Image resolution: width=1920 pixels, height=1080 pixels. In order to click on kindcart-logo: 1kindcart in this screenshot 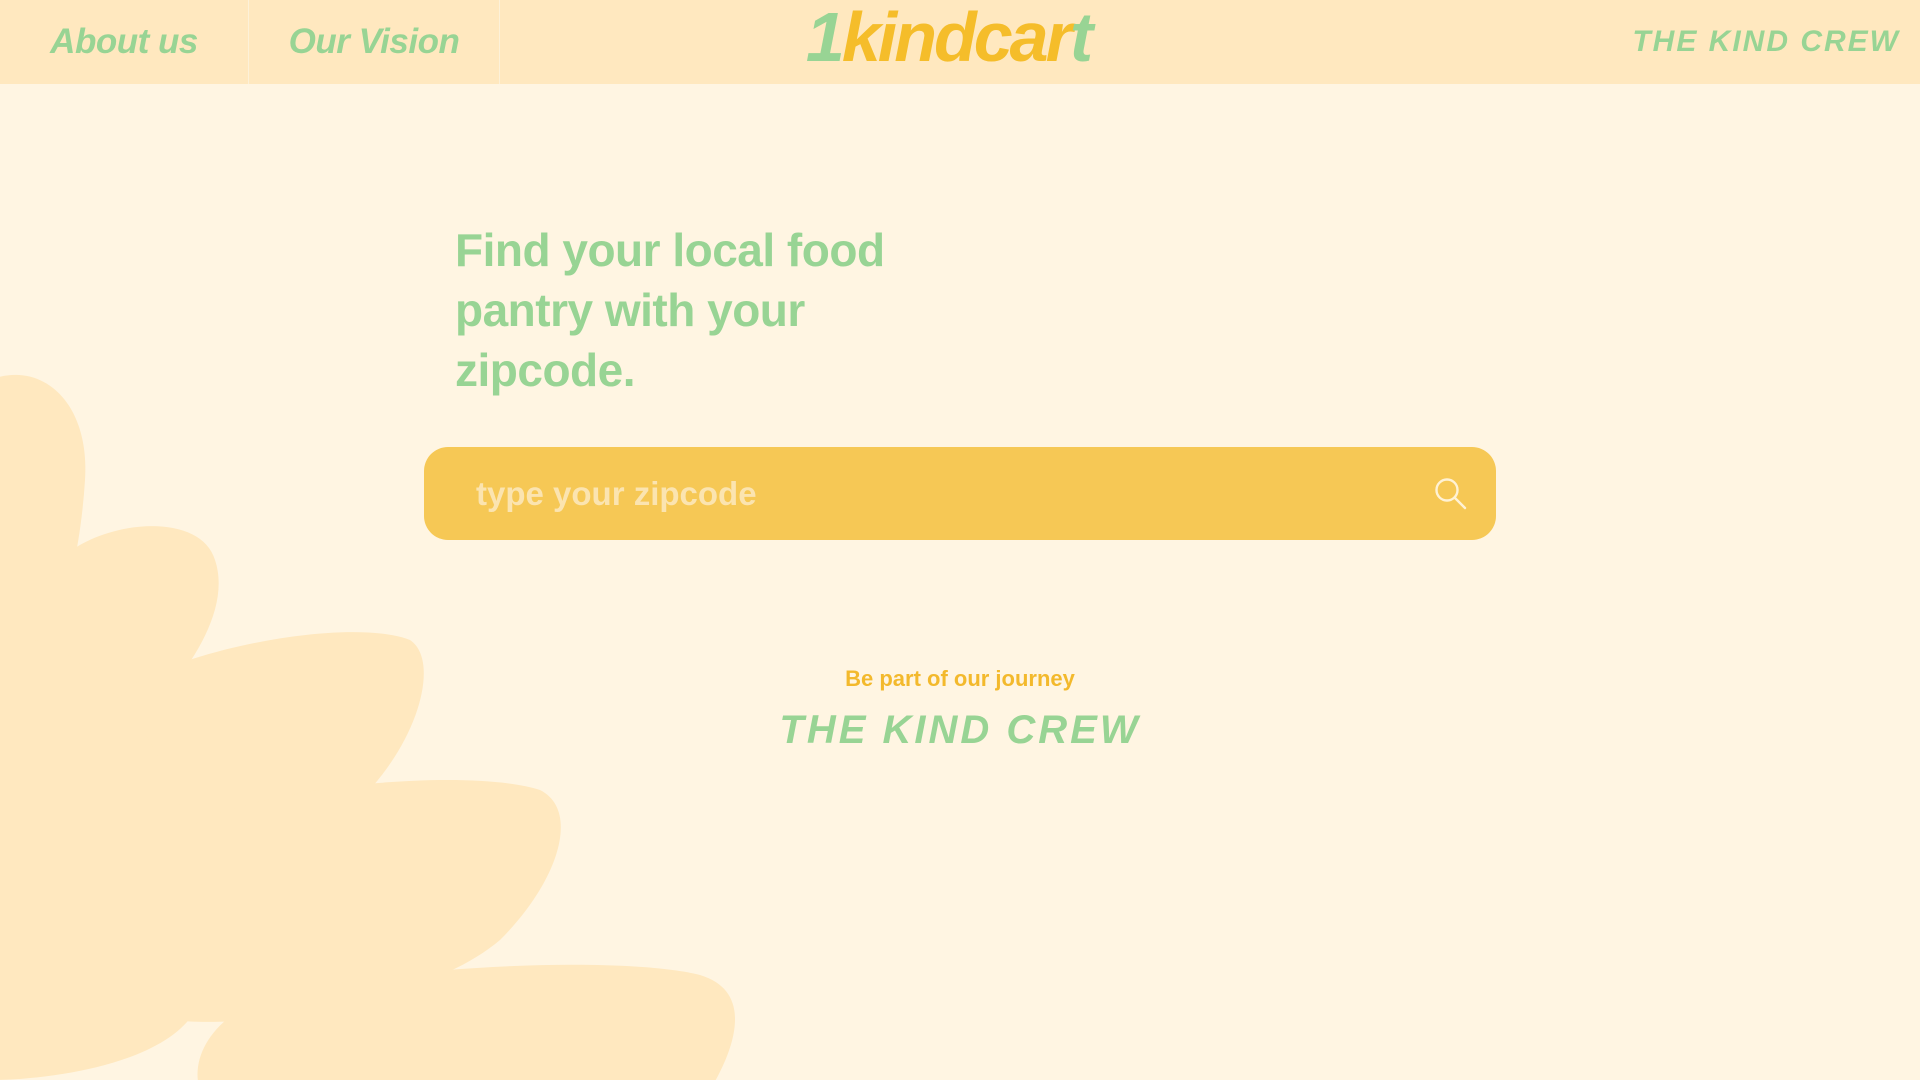, I will do `click(948, 37)`.